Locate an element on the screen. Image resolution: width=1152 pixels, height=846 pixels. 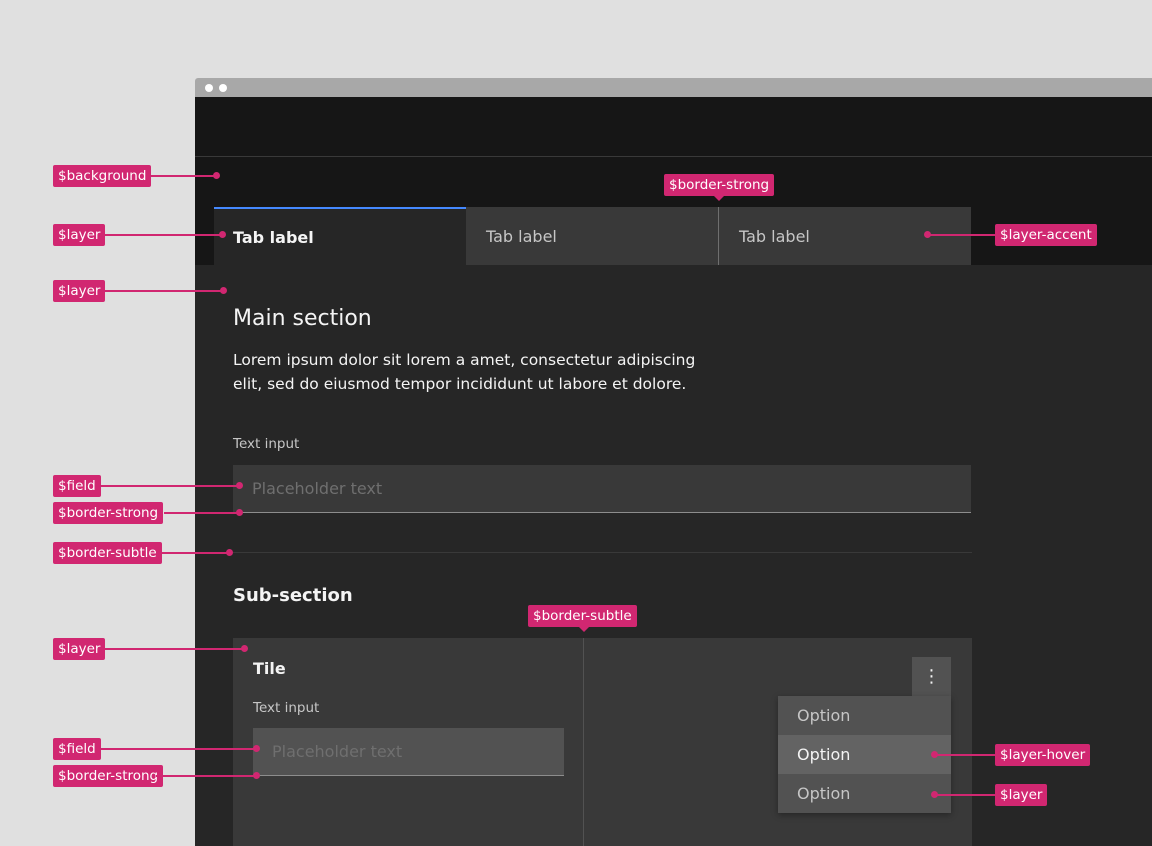
annotation-border-strong-tab: $border-strong is located at coordinates (719, 185).